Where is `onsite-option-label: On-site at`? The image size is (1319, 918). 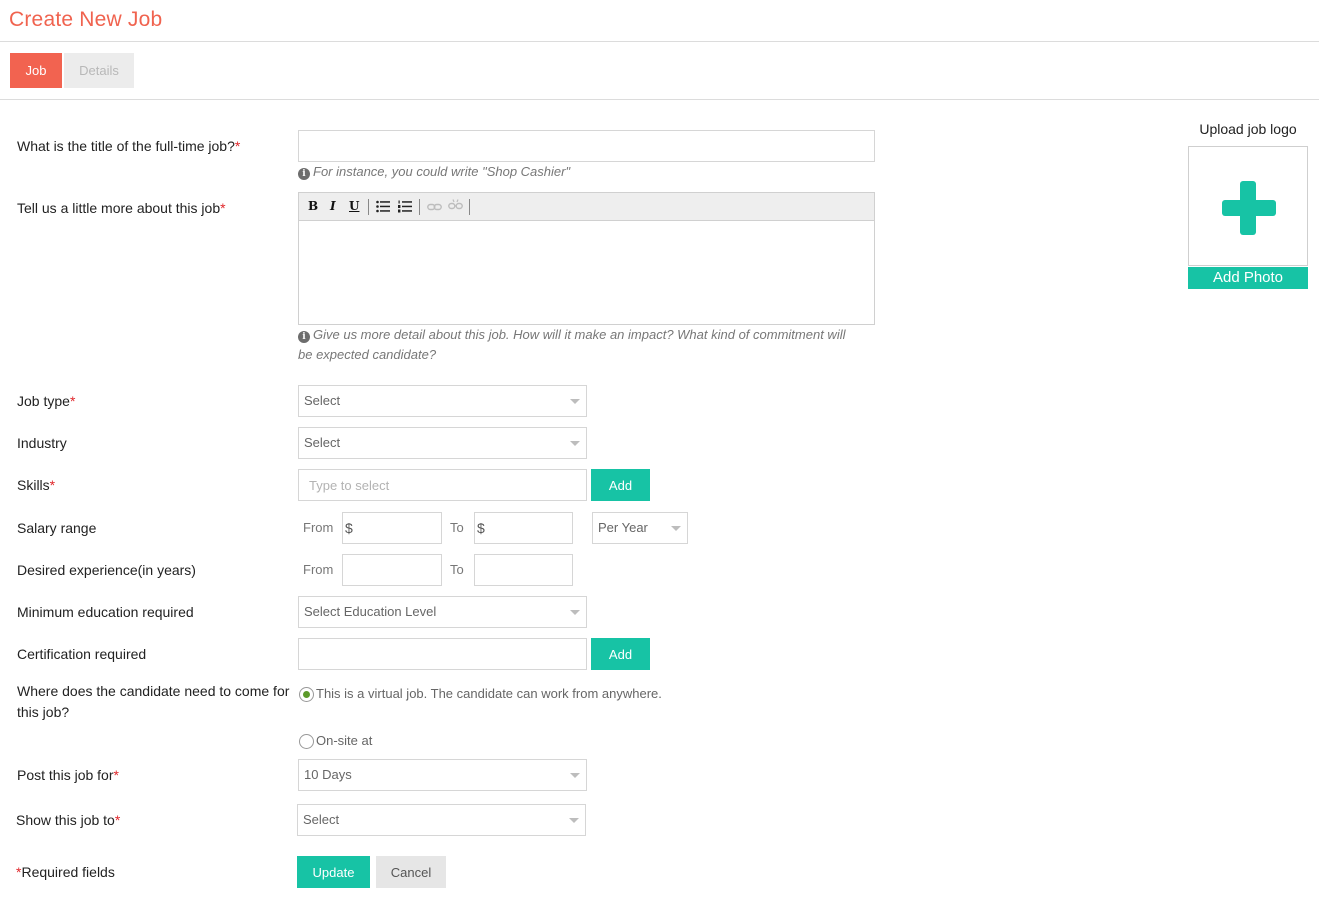 onsite-option-label: On-site at is located at coordinates (344, 740).